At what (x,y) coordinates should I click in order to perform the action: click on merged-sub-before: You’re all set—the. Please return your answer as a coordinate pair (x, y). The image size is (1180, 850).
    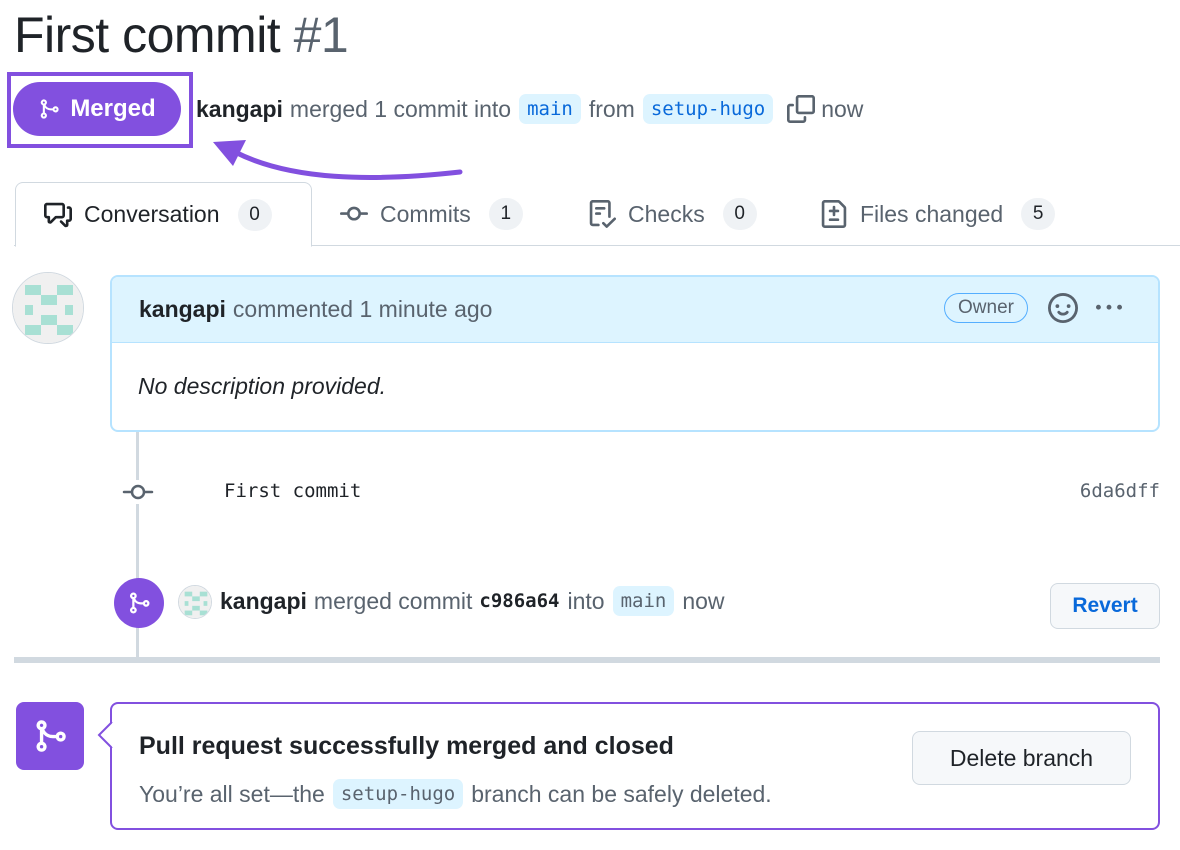
    Looking at the image, I should click on (232, 793).